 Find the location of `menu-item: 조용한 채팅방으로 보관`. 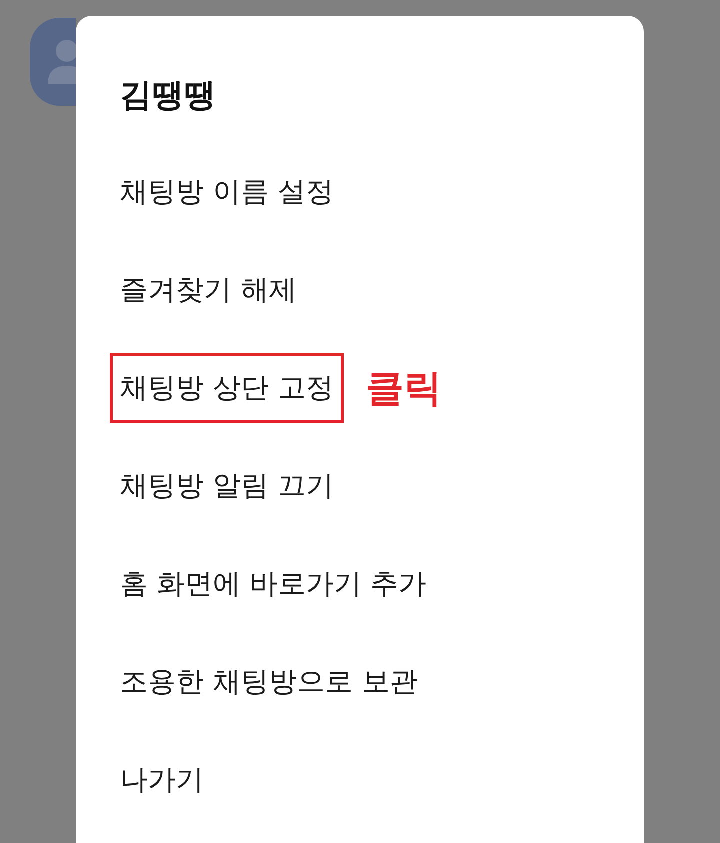

menu-item: 조용한 채팅방으로 보관 is located at coordinates (269, 682).